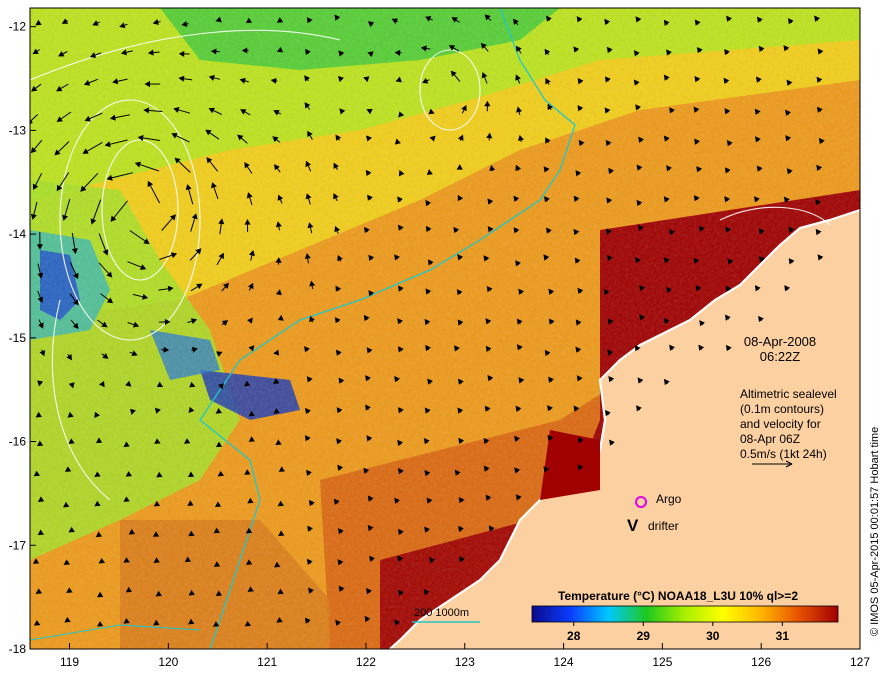 The width and height of the screenshot is (880, 680). What do you see at coordinates (18, 27) in the screenshot?
I see `y-tick-label: -12` at bounding box center [18, 27].